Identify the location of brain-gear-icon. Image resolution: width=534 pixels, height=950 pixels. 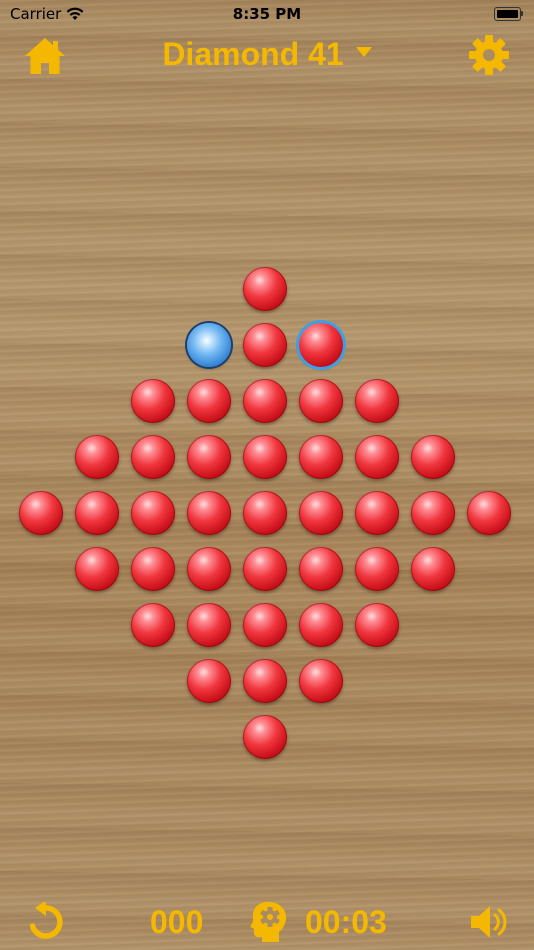
(268, 922).